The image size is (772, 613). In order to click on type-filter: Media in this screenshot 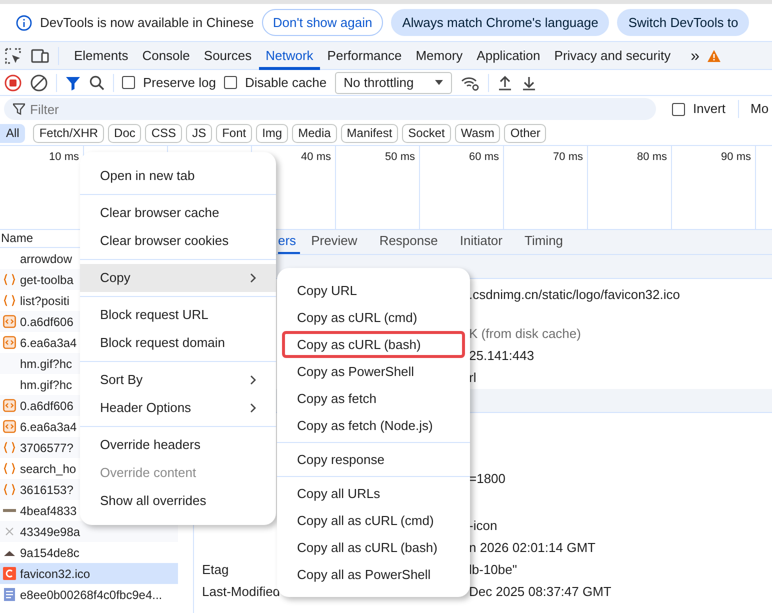, I will do `click(314, 133)`.